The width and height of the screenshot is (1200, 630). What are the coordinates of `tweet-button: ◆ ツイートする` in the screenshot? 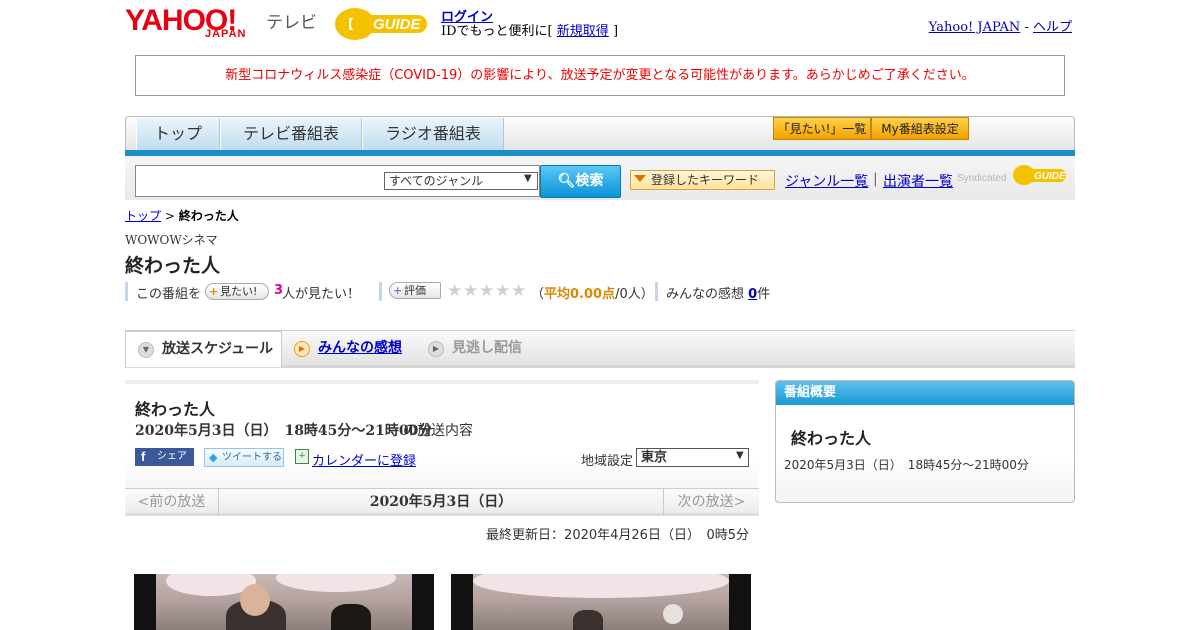 It's located at (244, 457).